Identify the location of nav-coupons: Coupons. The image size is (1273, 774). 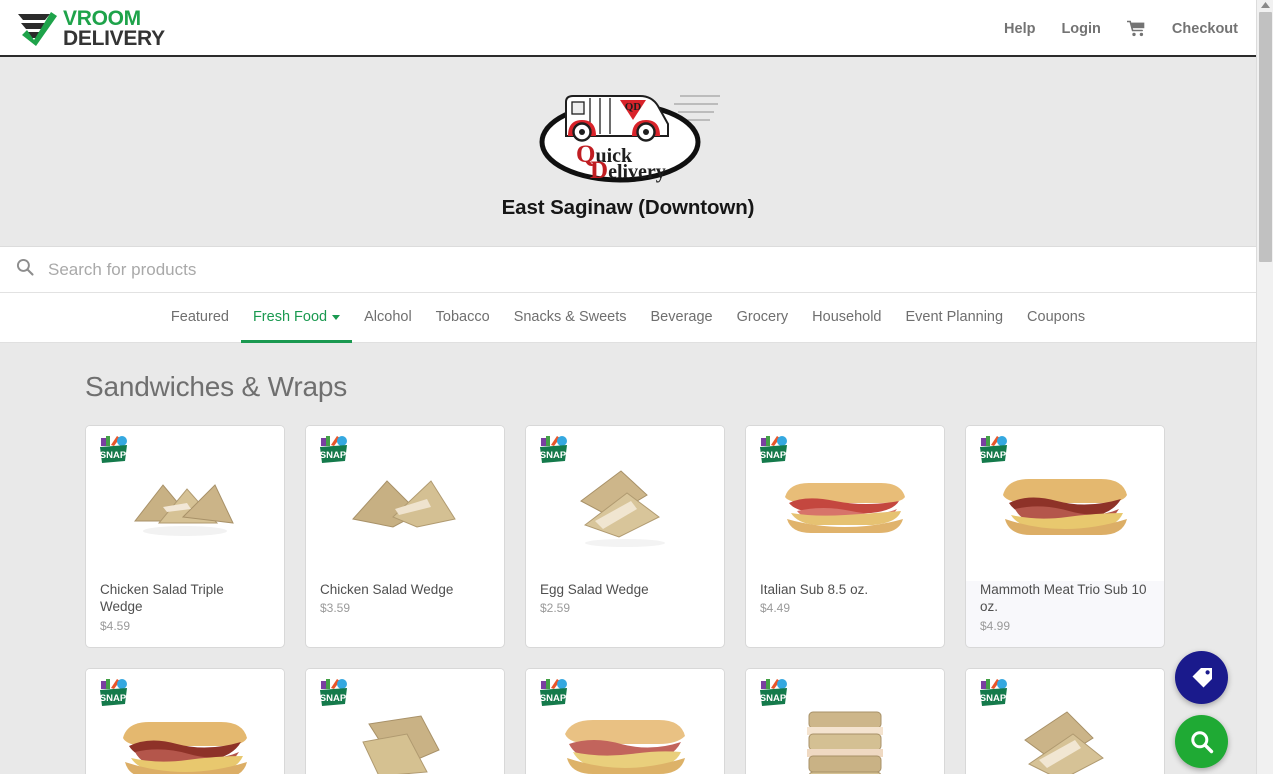
(1056, 318).